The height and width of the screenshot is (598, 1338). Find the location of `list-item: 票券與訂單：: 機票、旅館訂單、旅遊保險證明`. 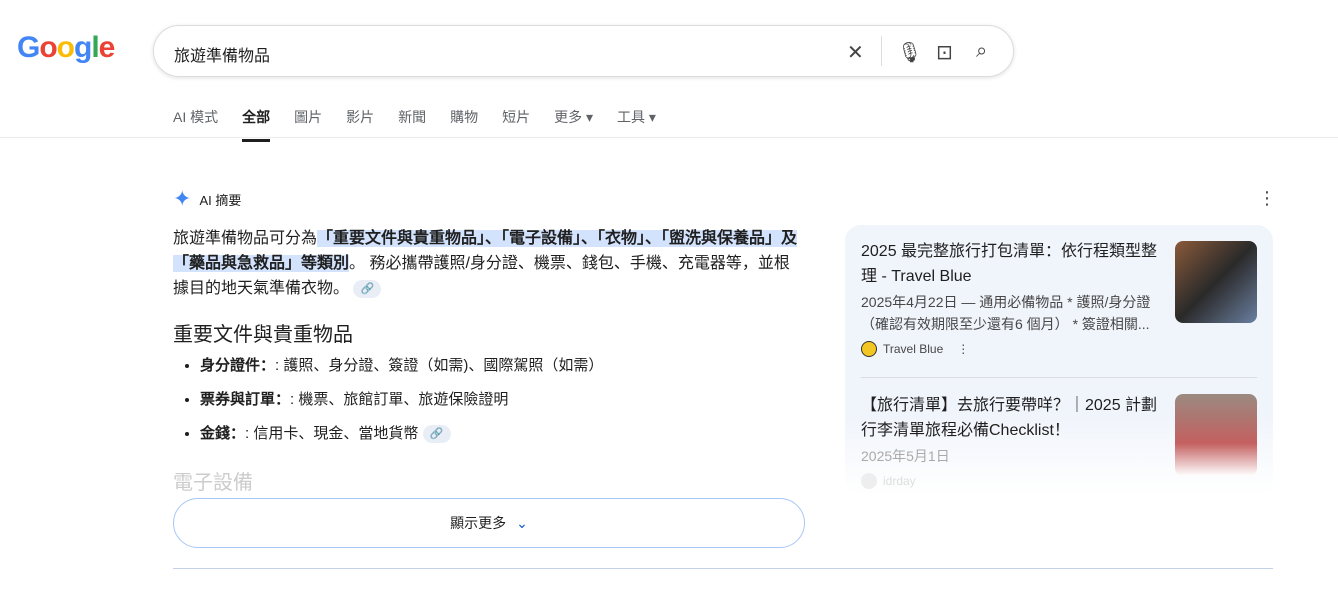

list-item: 票券與訂單：: 機票、旅館訂單、旅遊保險證明 is located at coordinates (401, 400).